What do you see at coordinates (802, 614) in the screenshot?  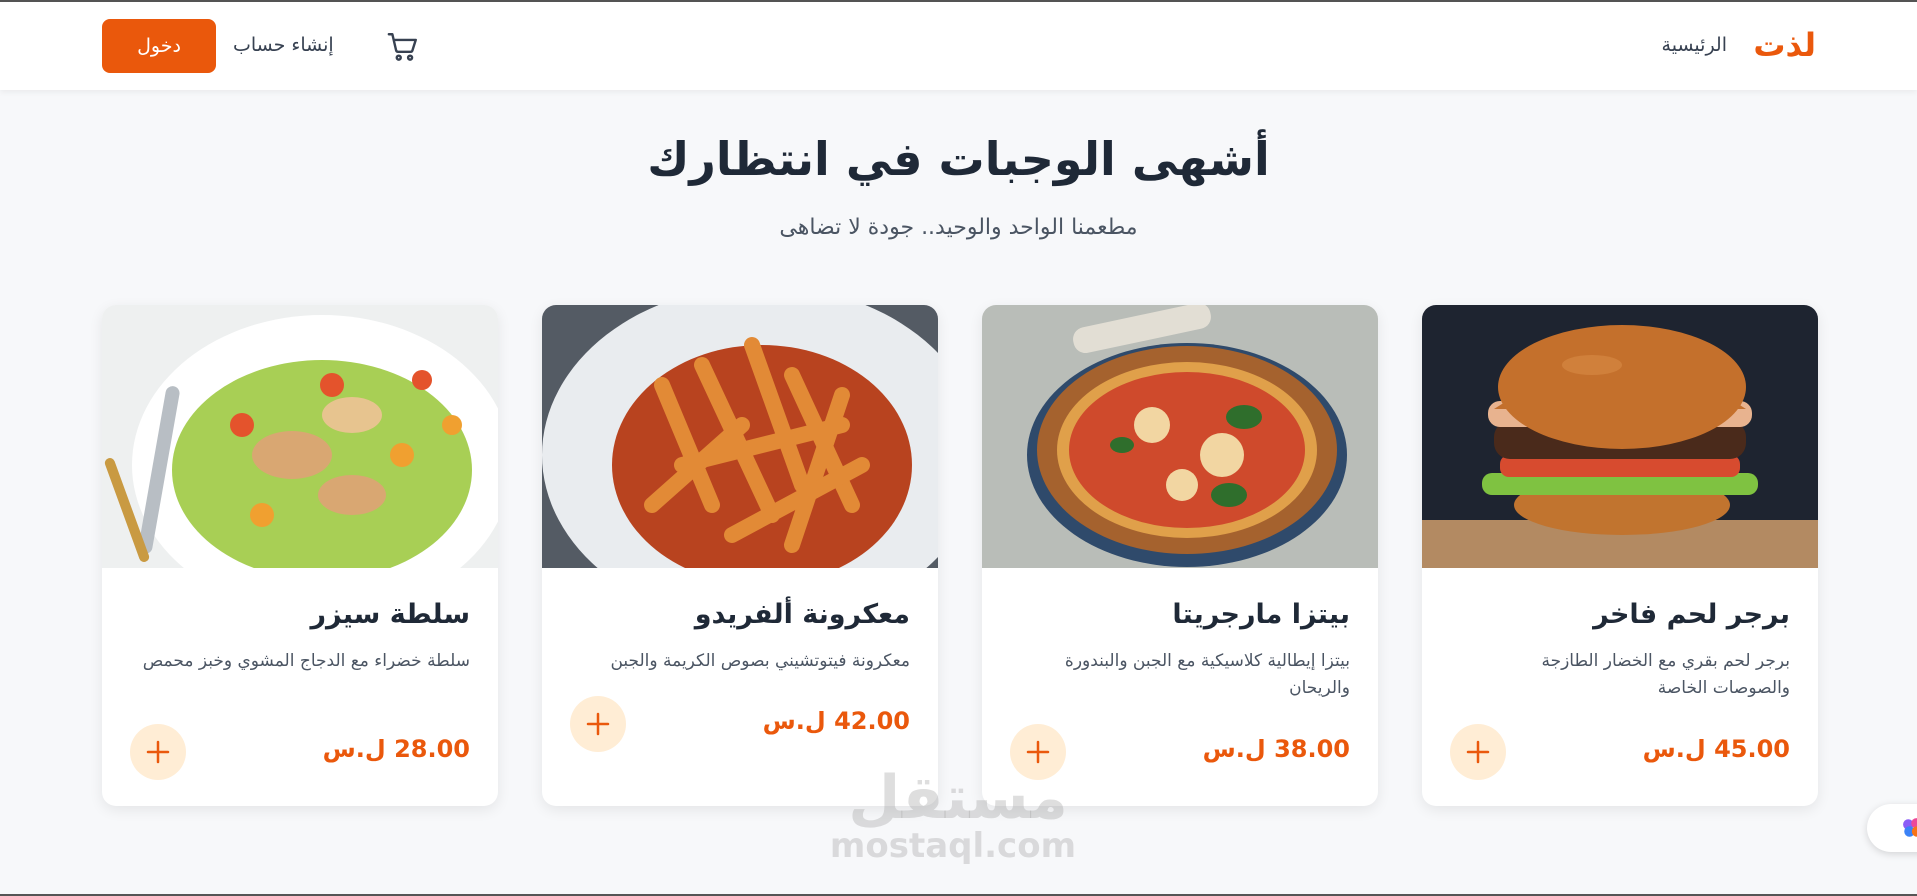 I see `menu-item-title: معكرونة ألفريدو` at bounding box center [802, 614].